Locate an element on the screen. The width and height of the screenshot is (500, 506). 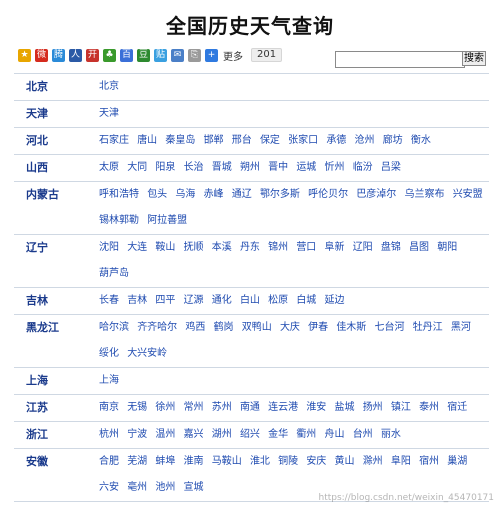
city-link: 镇江 is located at coordinates (401, 407).